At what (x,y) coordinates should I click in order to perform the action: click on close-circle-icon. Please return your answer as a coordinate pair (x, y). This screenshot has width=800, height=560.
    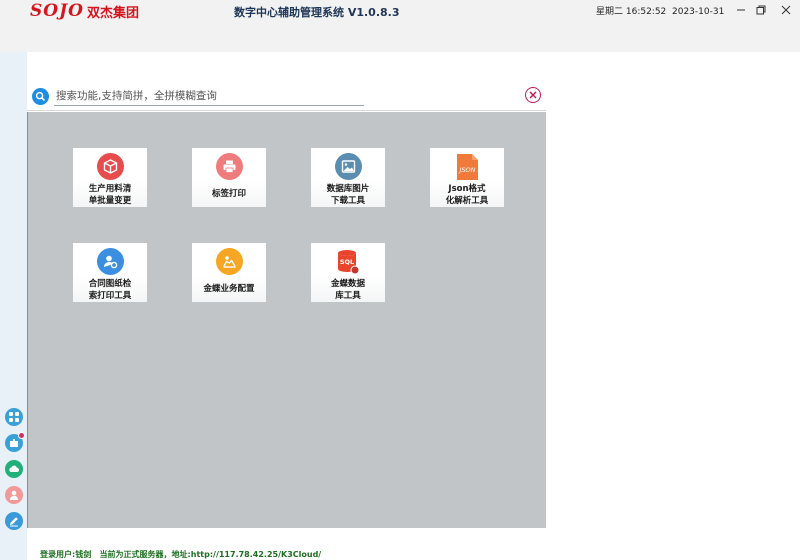
    Looking at the image, I should click on (533, 95).